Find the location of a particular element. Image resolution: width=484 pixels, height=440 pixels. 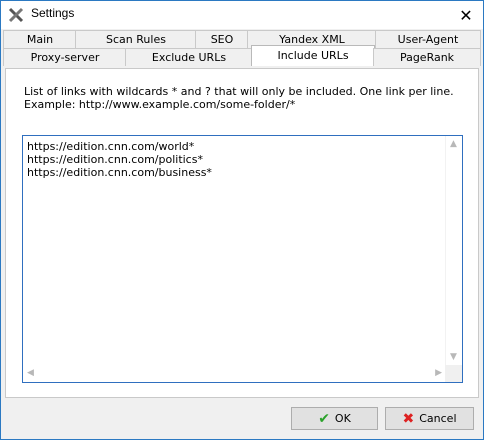

tab-pagerank: PageRank is located at coordinates (427, 57).